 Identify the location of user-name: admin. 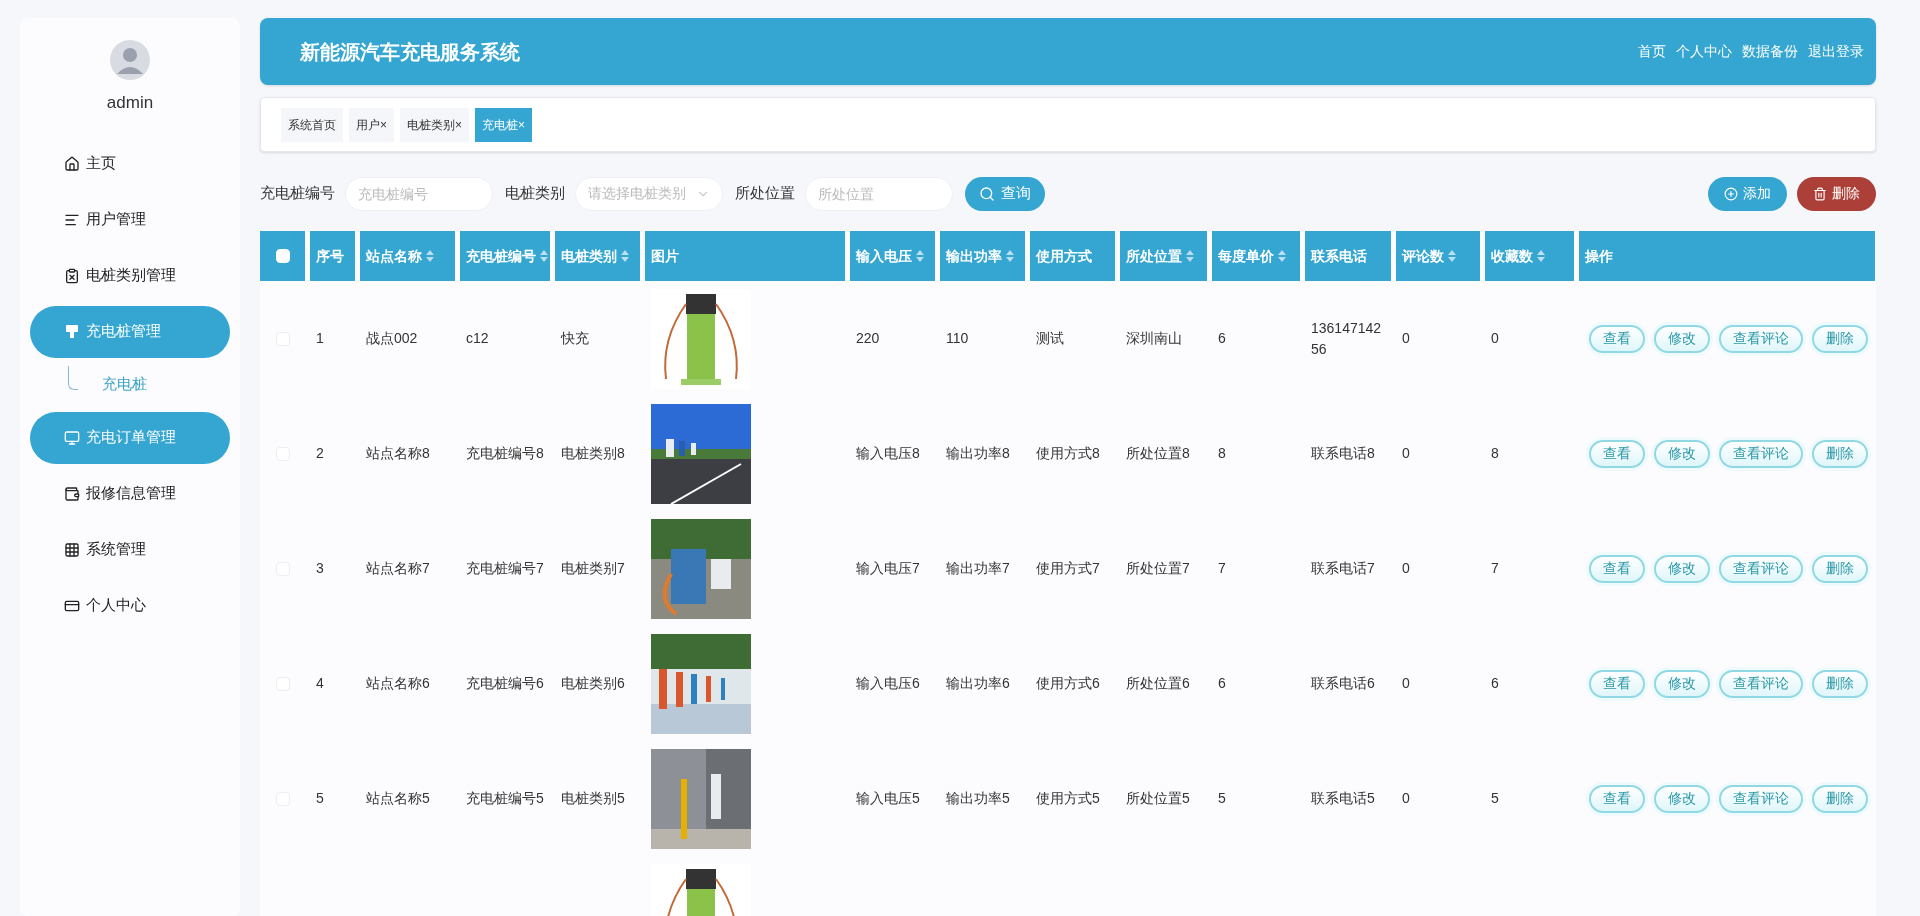
(130, 103).